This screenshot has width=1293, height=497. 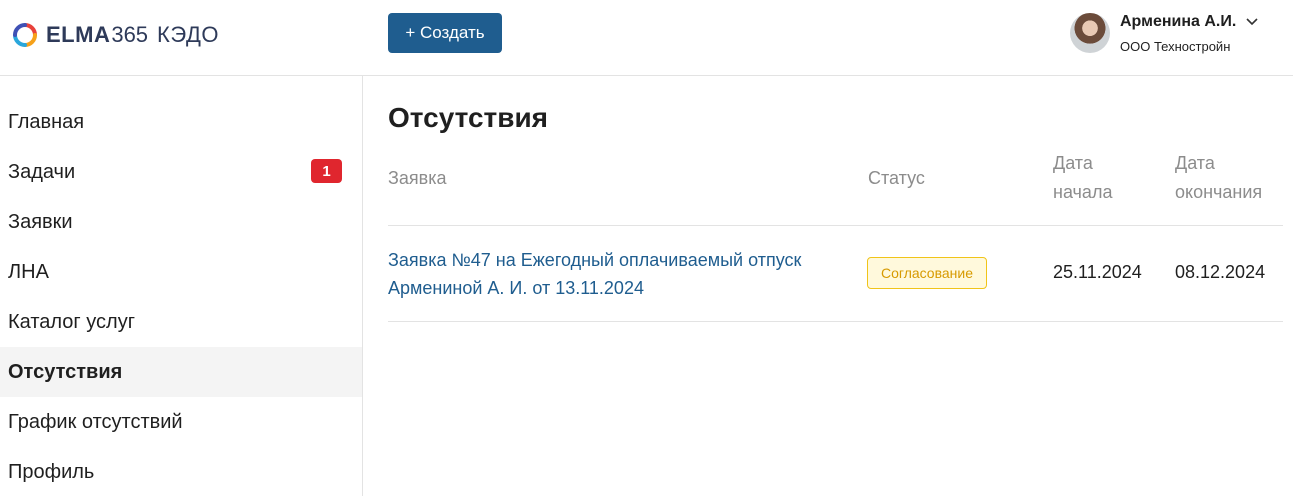 What do you see at coordinates (46, 121) in the screenshot?
I see `sidebar-item-label: Главная` at bounding box center [46, 121].